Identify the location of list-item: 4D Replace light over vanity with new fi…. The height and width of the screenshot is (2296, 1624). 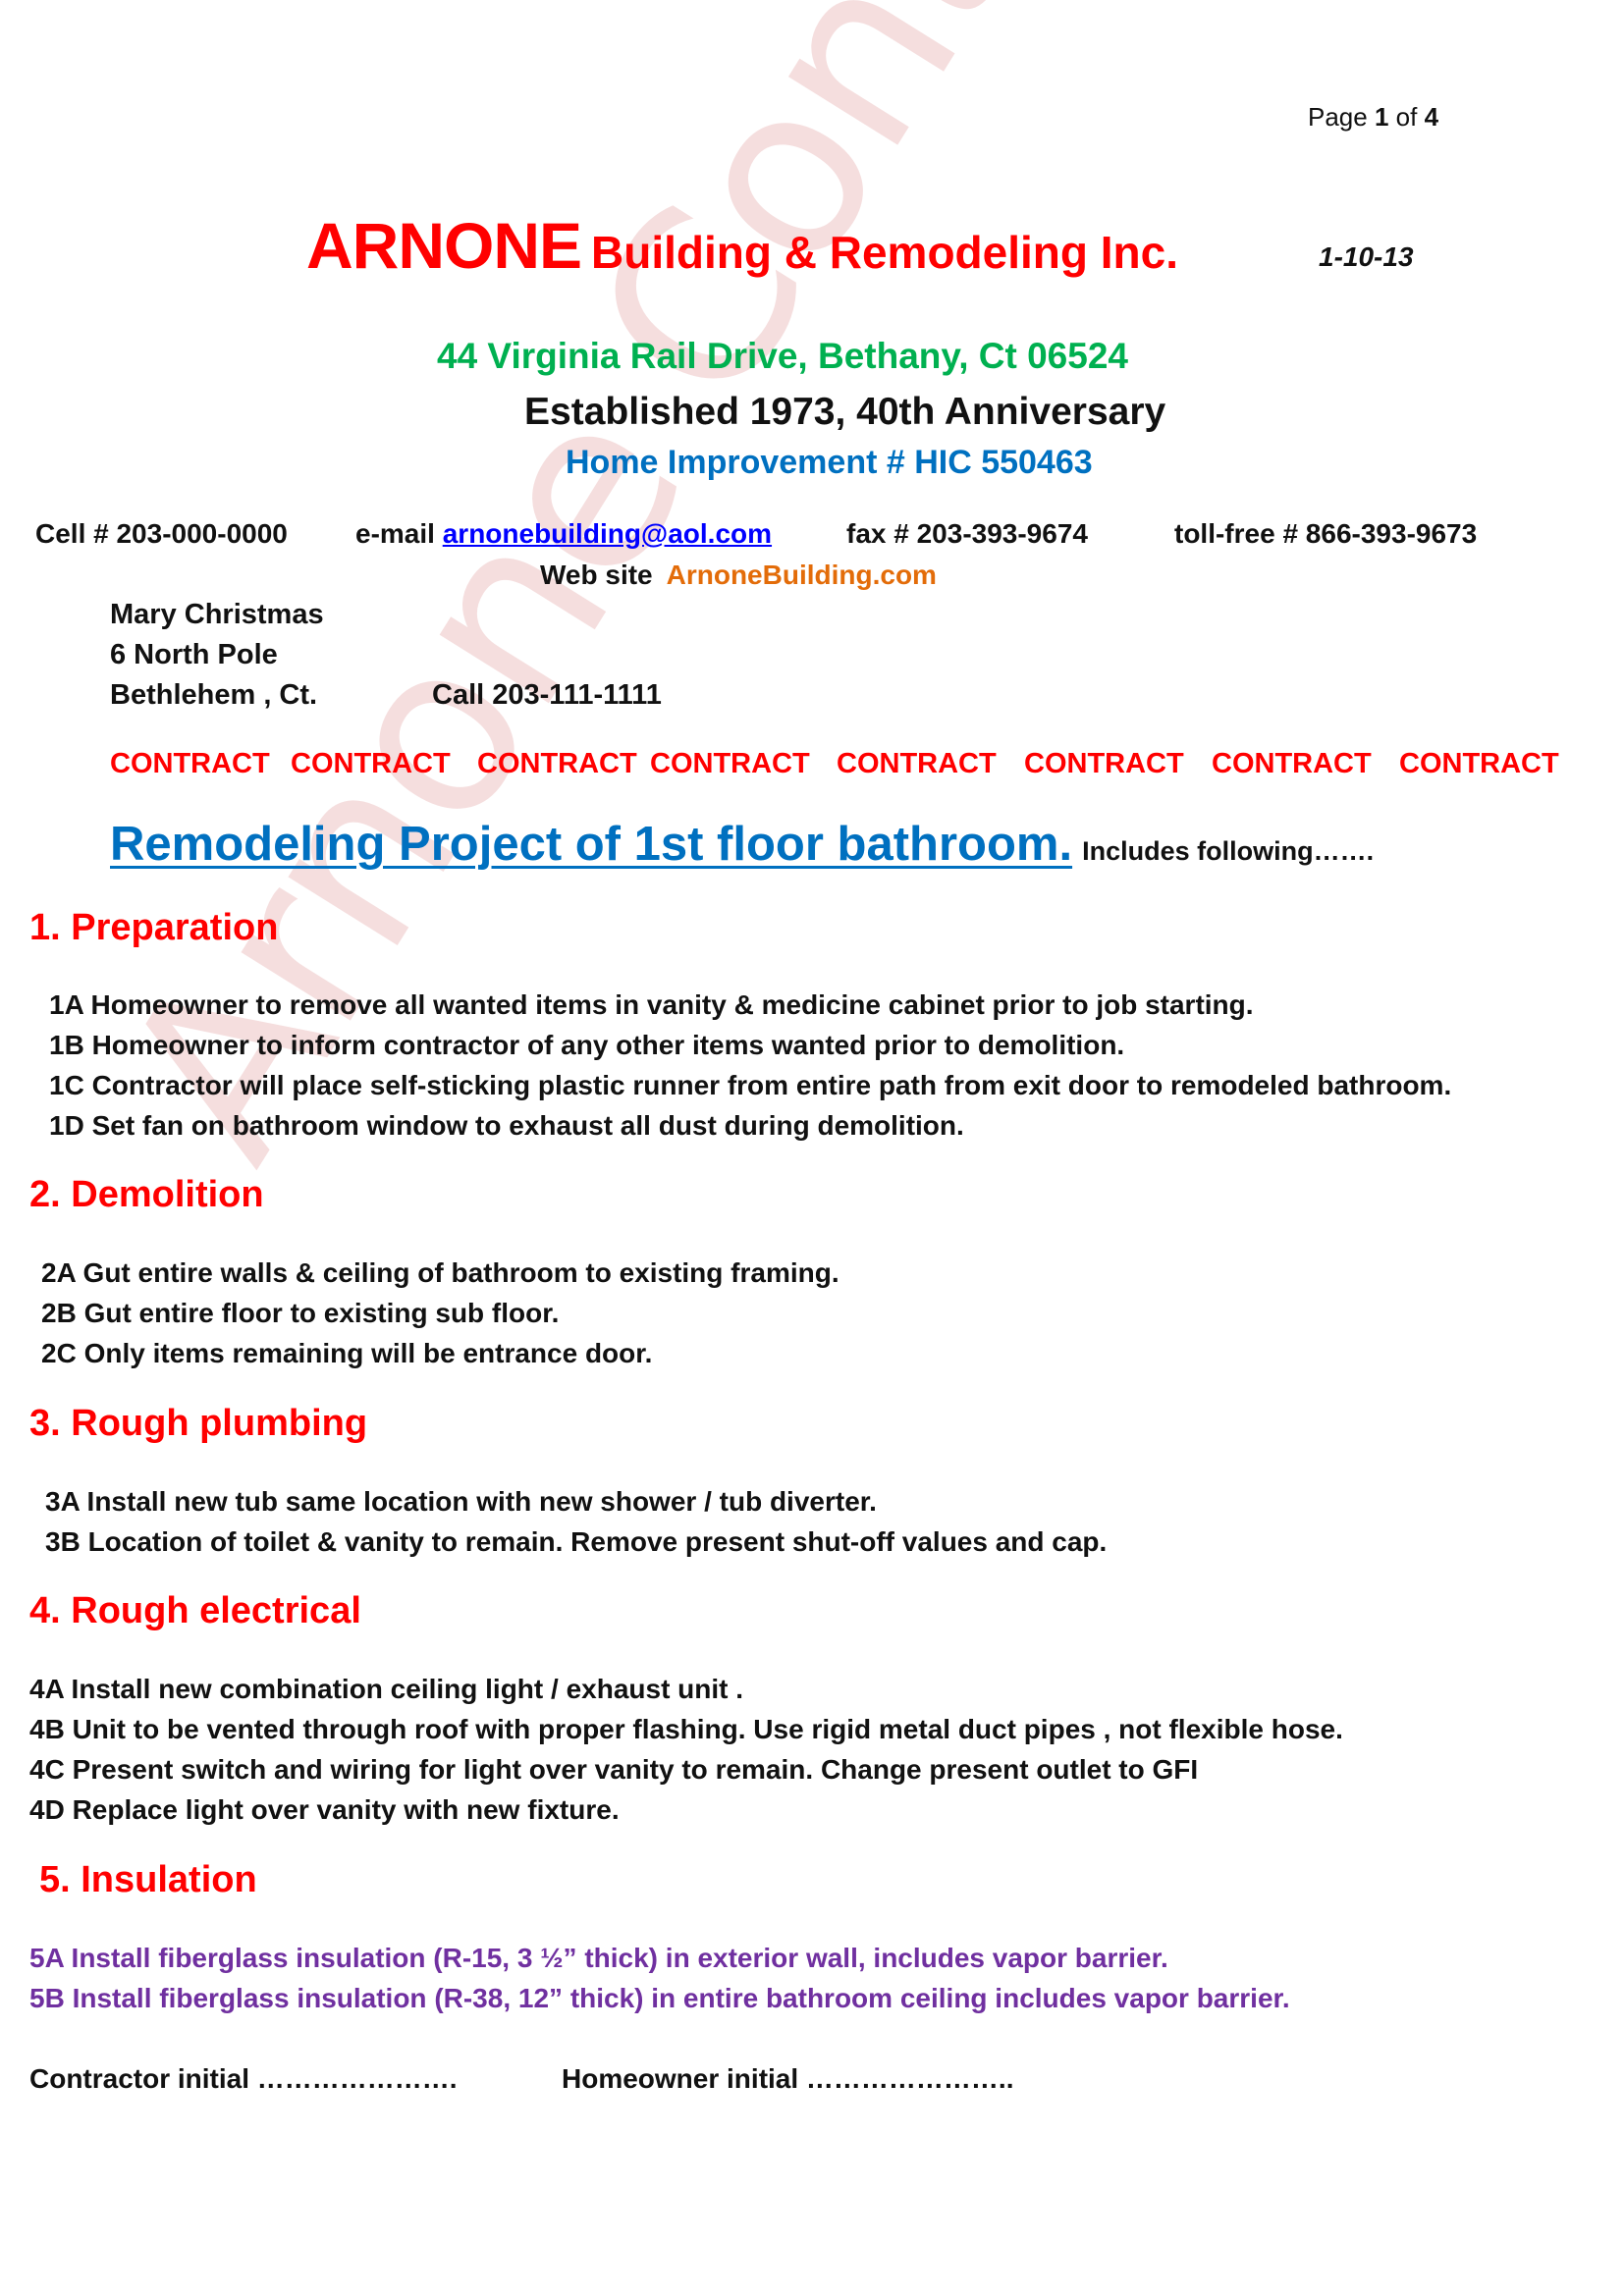
(324, 1810).